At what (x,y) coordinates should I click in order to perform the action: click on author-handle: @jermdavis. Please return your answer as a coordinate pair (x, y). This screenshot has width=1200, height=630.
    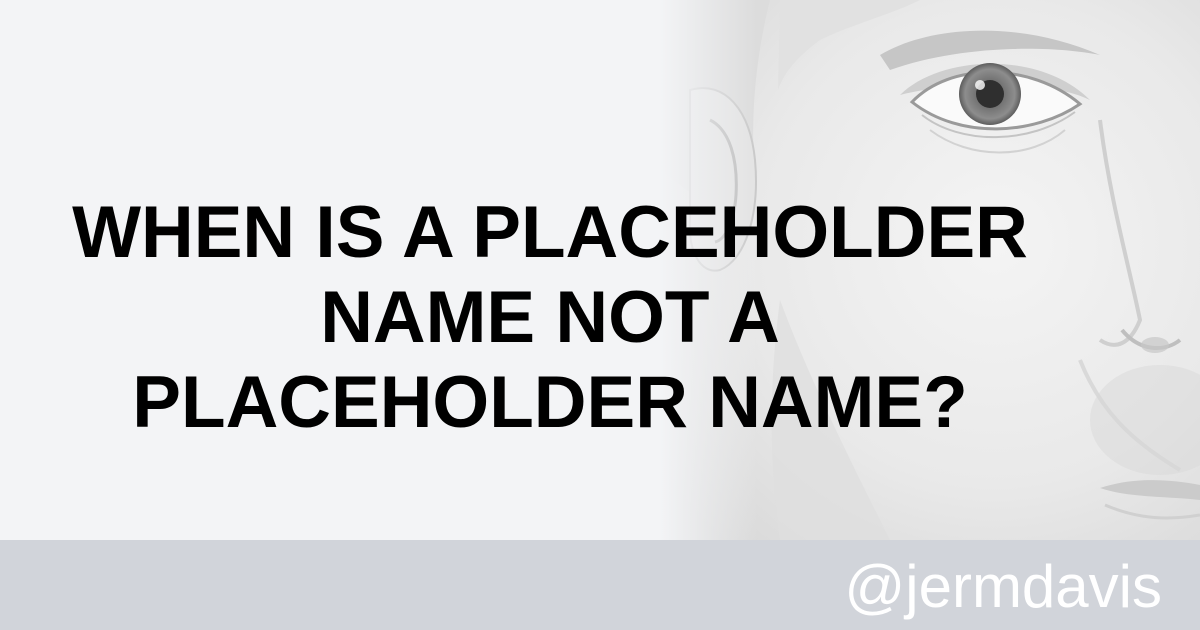
    Looking at the image, I should click on (1003, 586).